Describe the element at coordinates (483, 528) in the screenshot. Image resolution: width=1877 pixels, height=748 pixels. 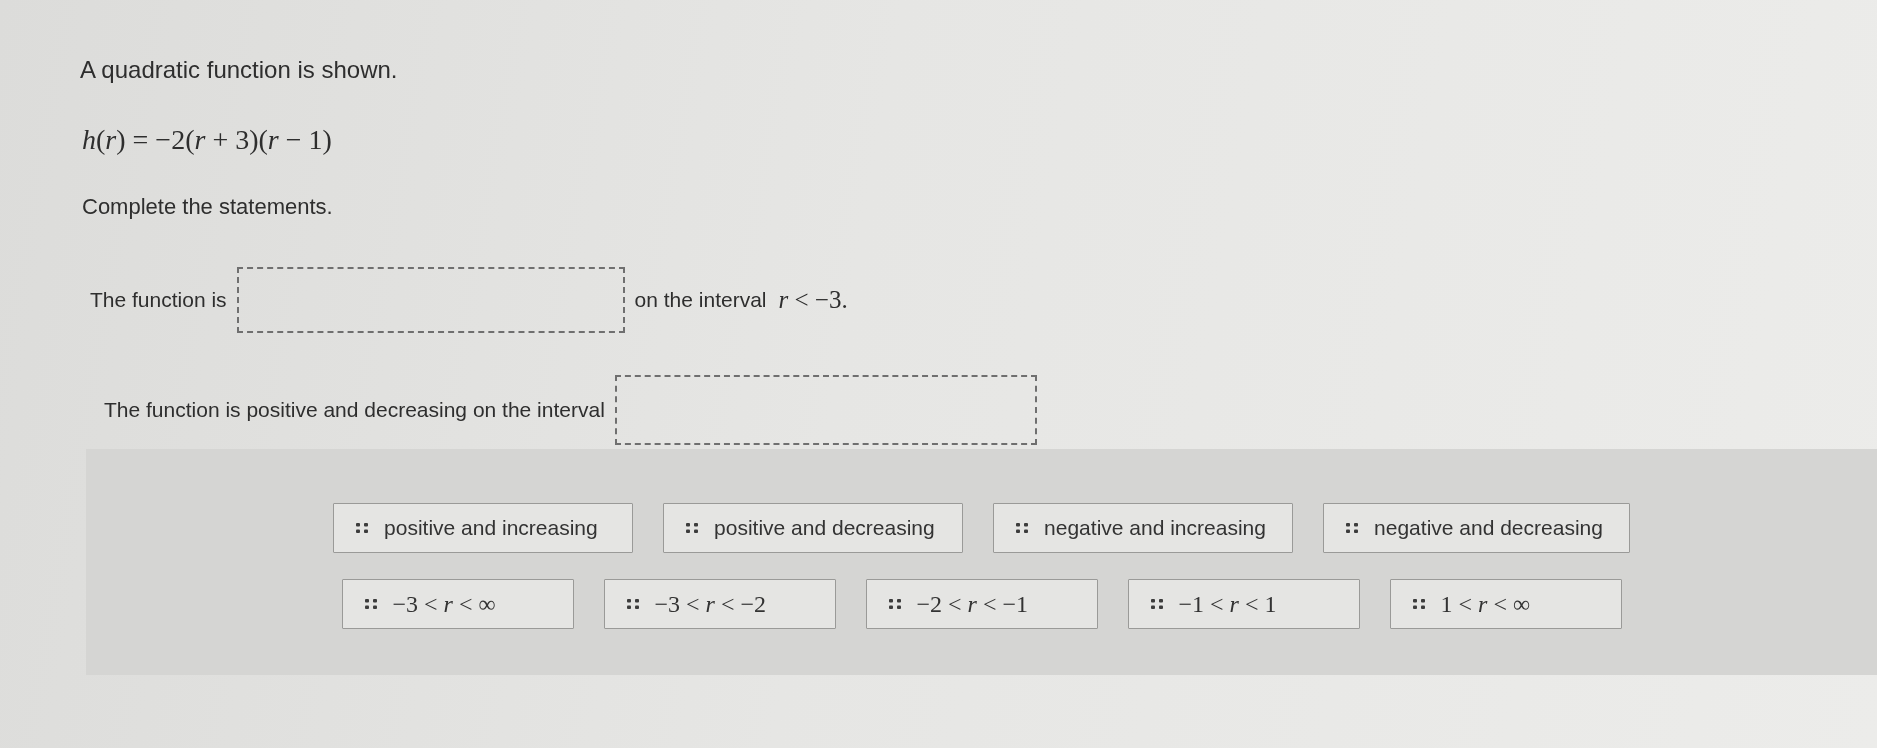
I see `answer-tile: positive and increasing` at that location.